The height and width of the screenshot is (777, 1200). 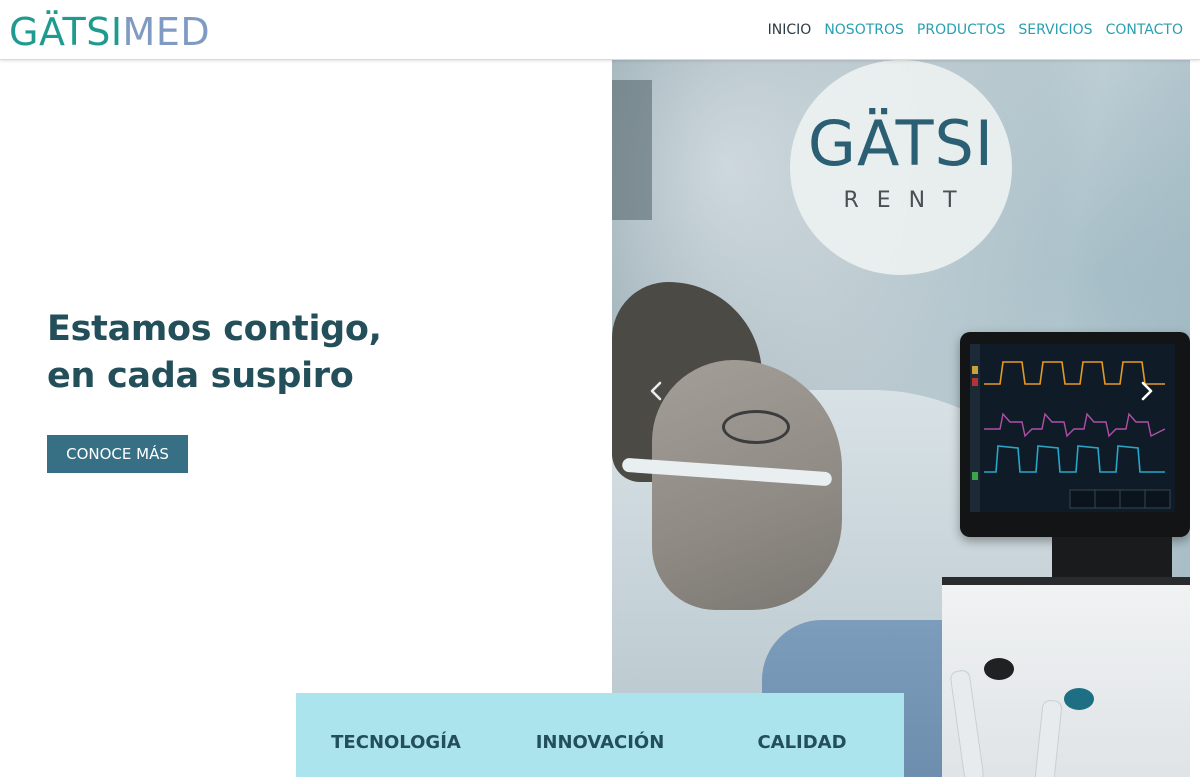 I want to click on nav-item-contacto: CONTACTO, so click(x=1144, y=30).